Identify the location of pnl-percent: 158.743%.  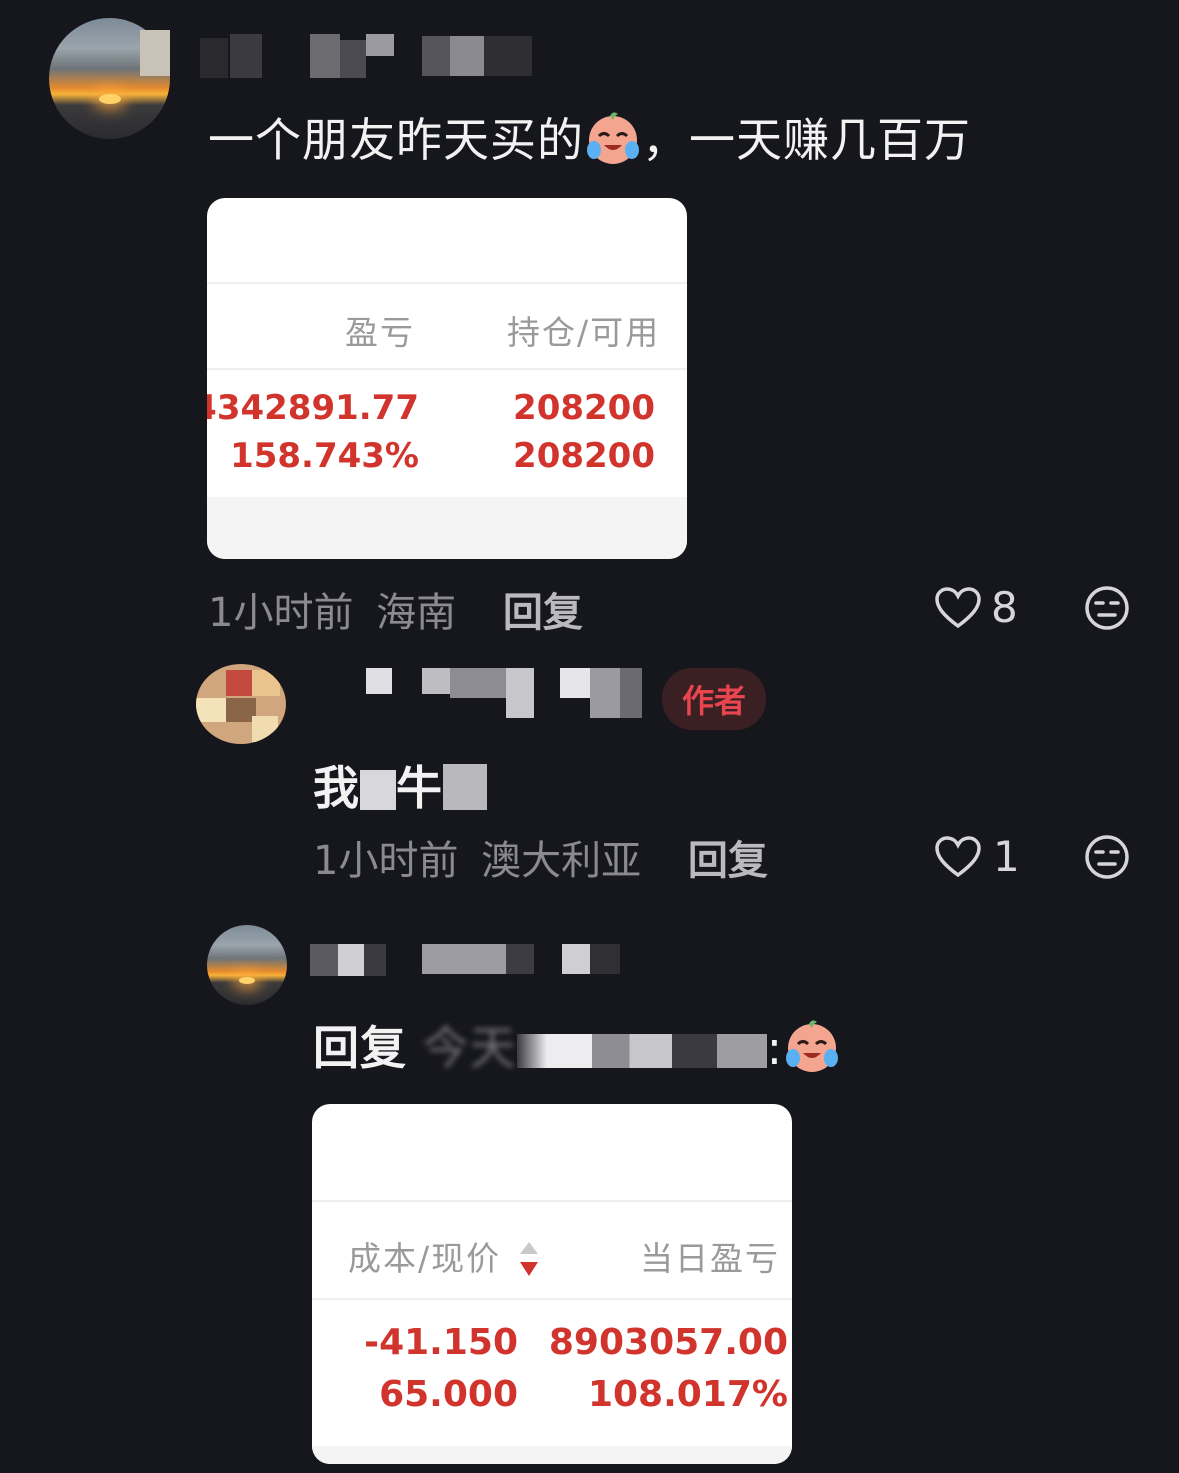
(324, 456).